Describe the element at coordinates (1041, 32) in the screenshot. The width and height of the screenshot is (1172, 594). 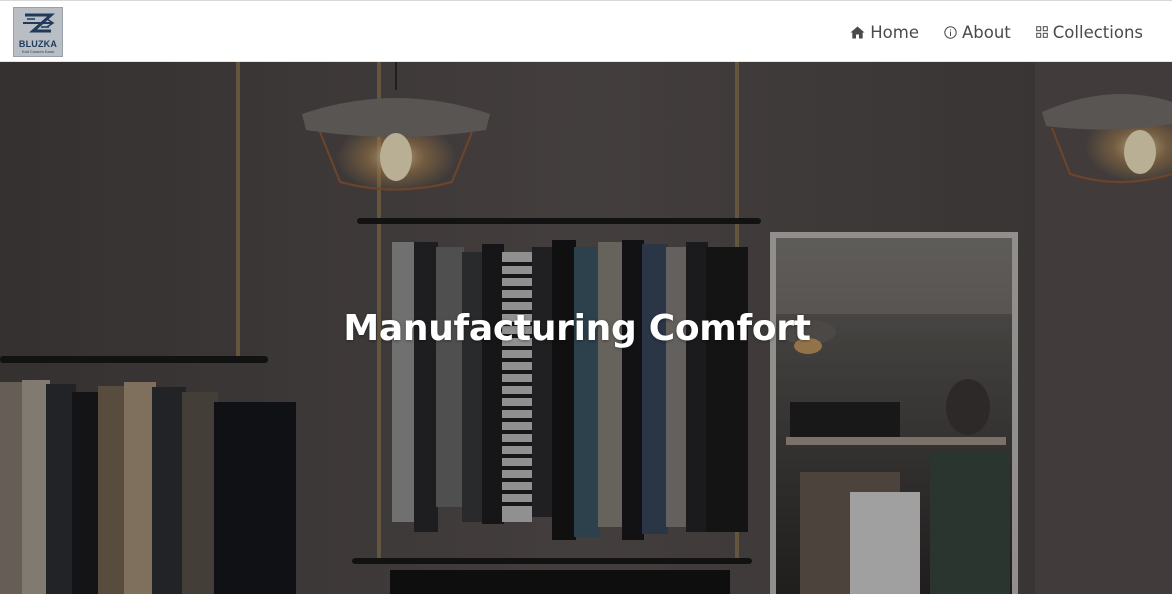
I see `grid-icon` at that location.